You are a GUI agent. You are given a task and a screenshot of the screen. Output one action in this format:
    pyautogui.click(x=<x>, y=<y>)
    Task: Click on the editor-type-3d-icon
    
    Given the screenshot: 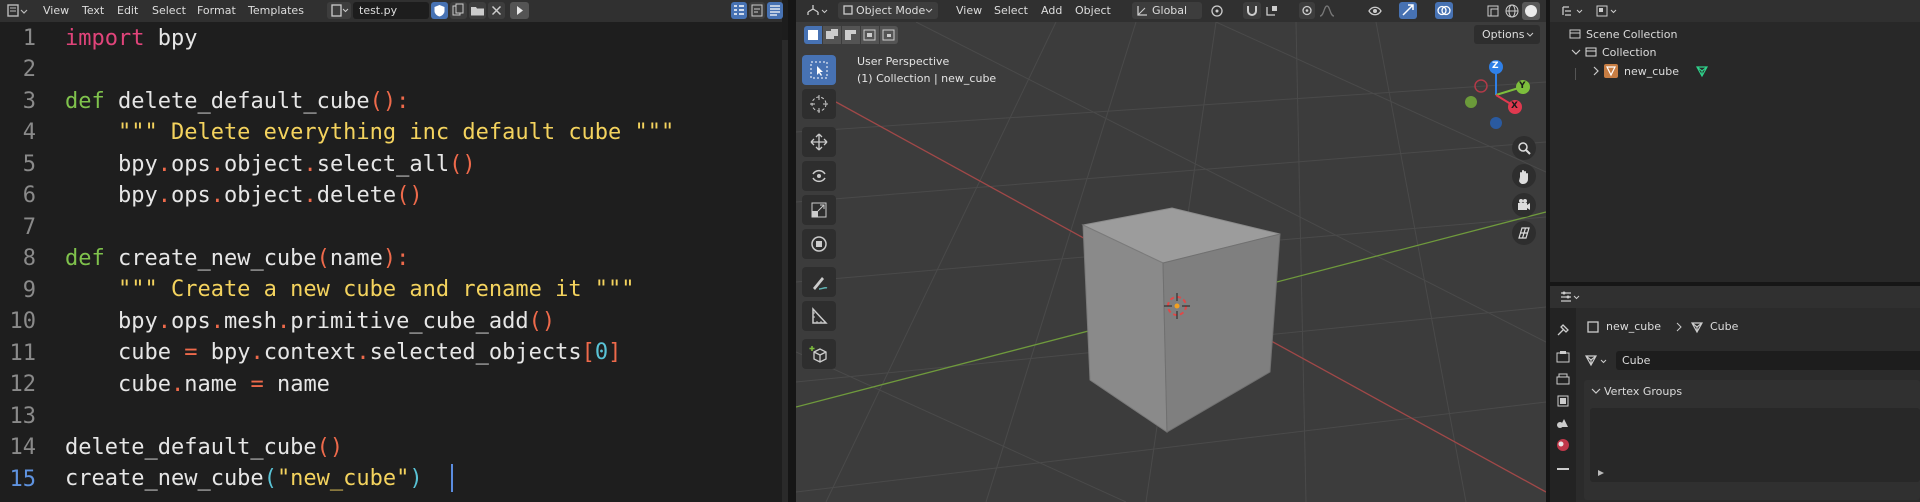 What is the action you would take?
    pyautogui.click(x=817, y=11)
    